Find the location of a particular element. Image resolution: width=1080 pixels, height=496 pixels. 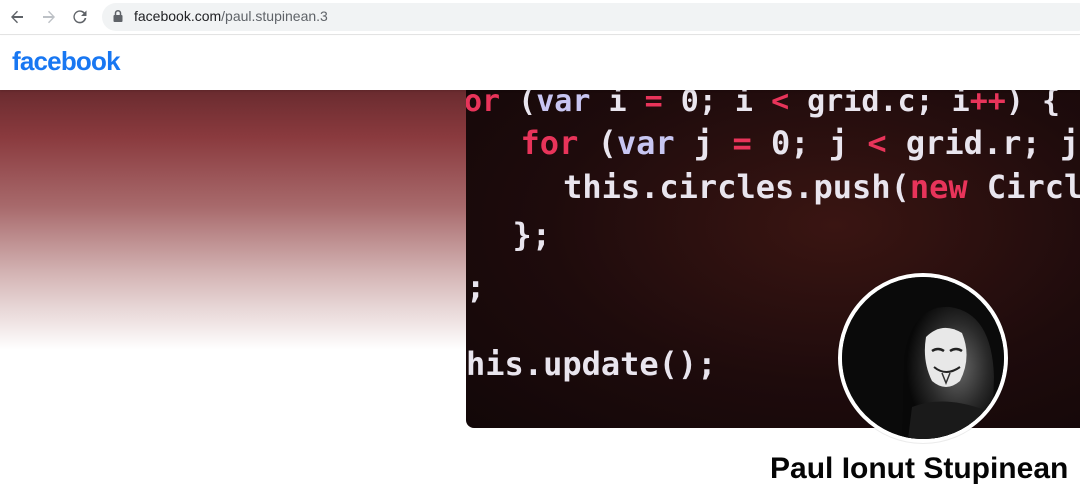

url-host: facebook.com is located at coordinates (178, 16).